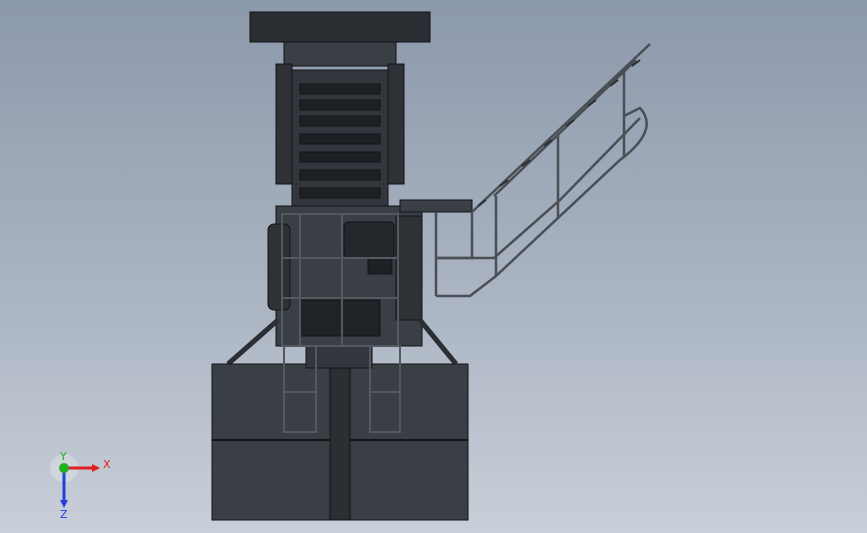  I want to click on top-cap, so click(340, 27).